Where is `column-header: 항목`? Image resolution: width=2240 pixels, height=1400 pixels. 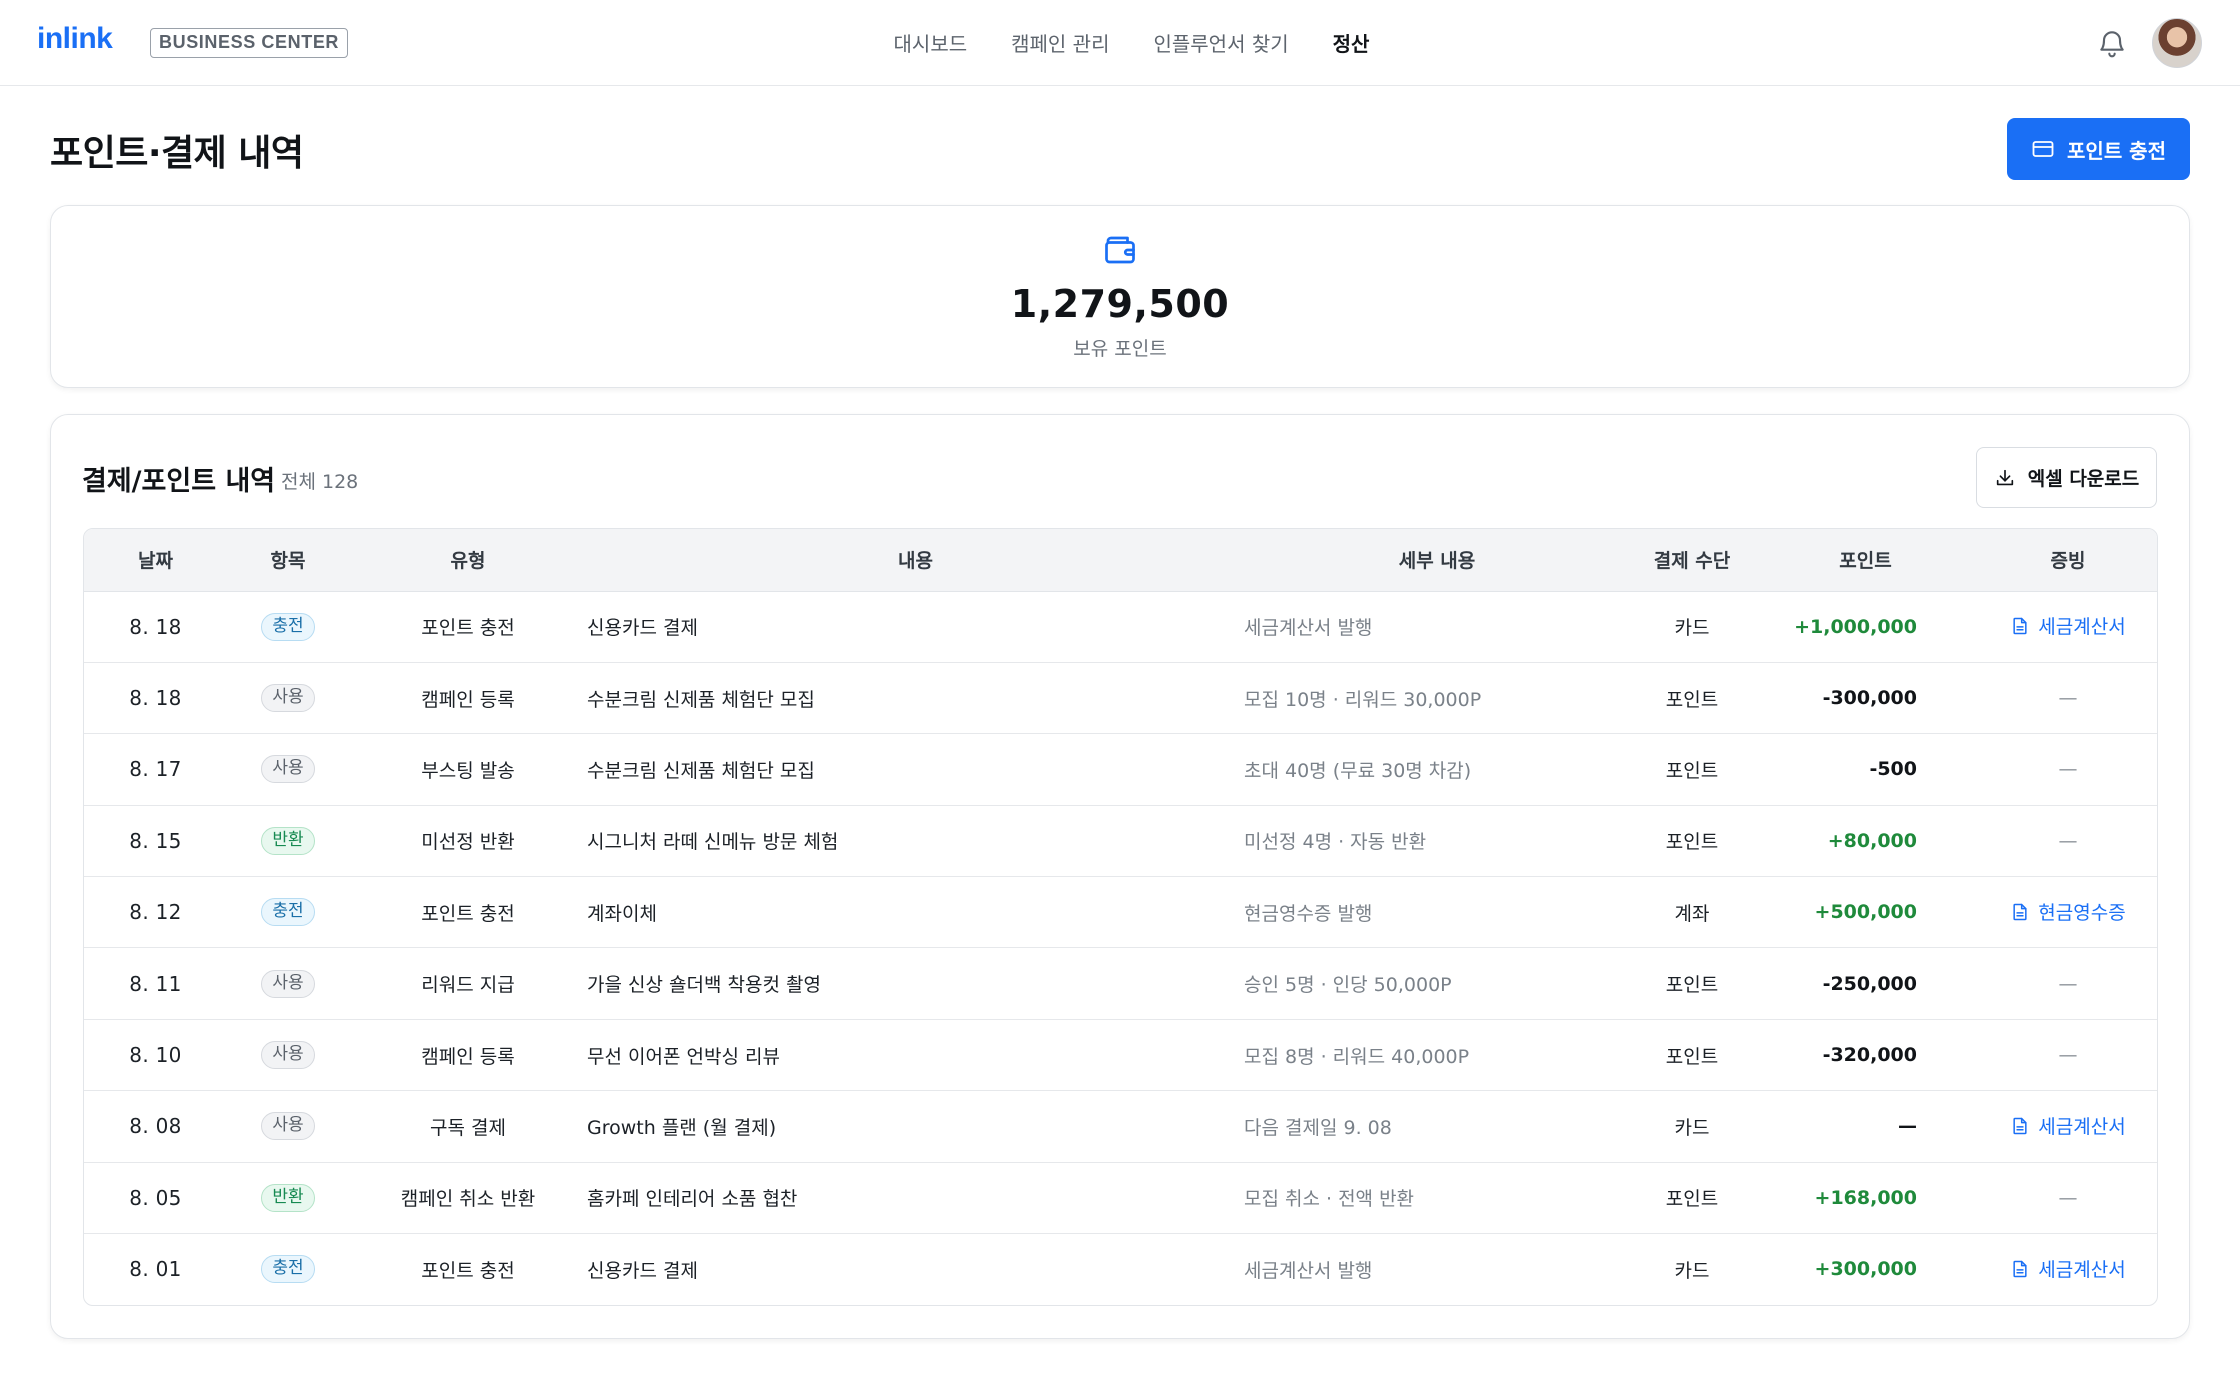 column-header: 항목 is located at coordinates (288, 560).